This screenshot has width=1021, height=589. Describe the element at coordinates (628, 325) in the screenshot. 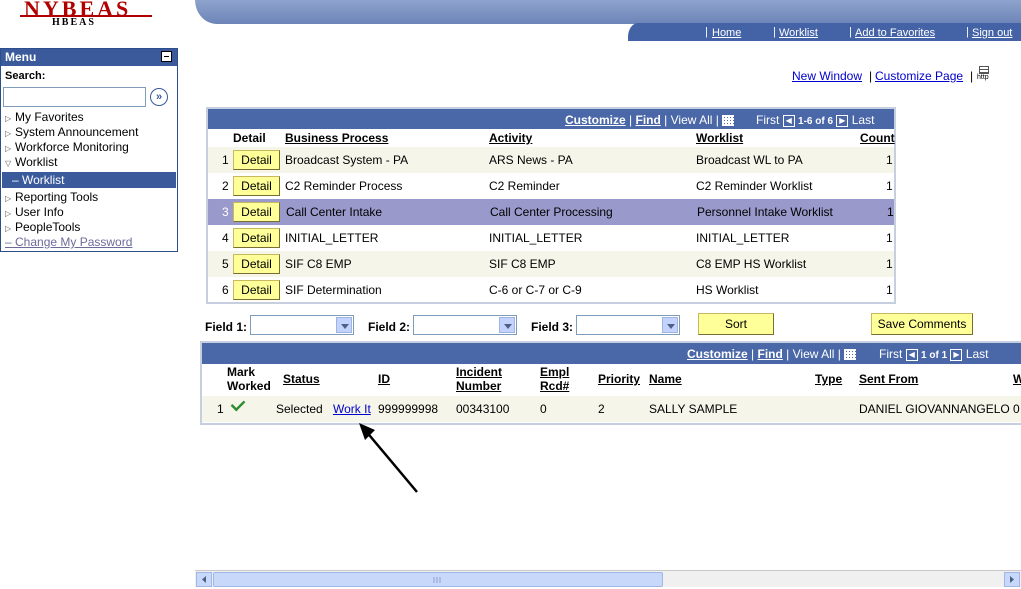

I see `field3-select` at that location.